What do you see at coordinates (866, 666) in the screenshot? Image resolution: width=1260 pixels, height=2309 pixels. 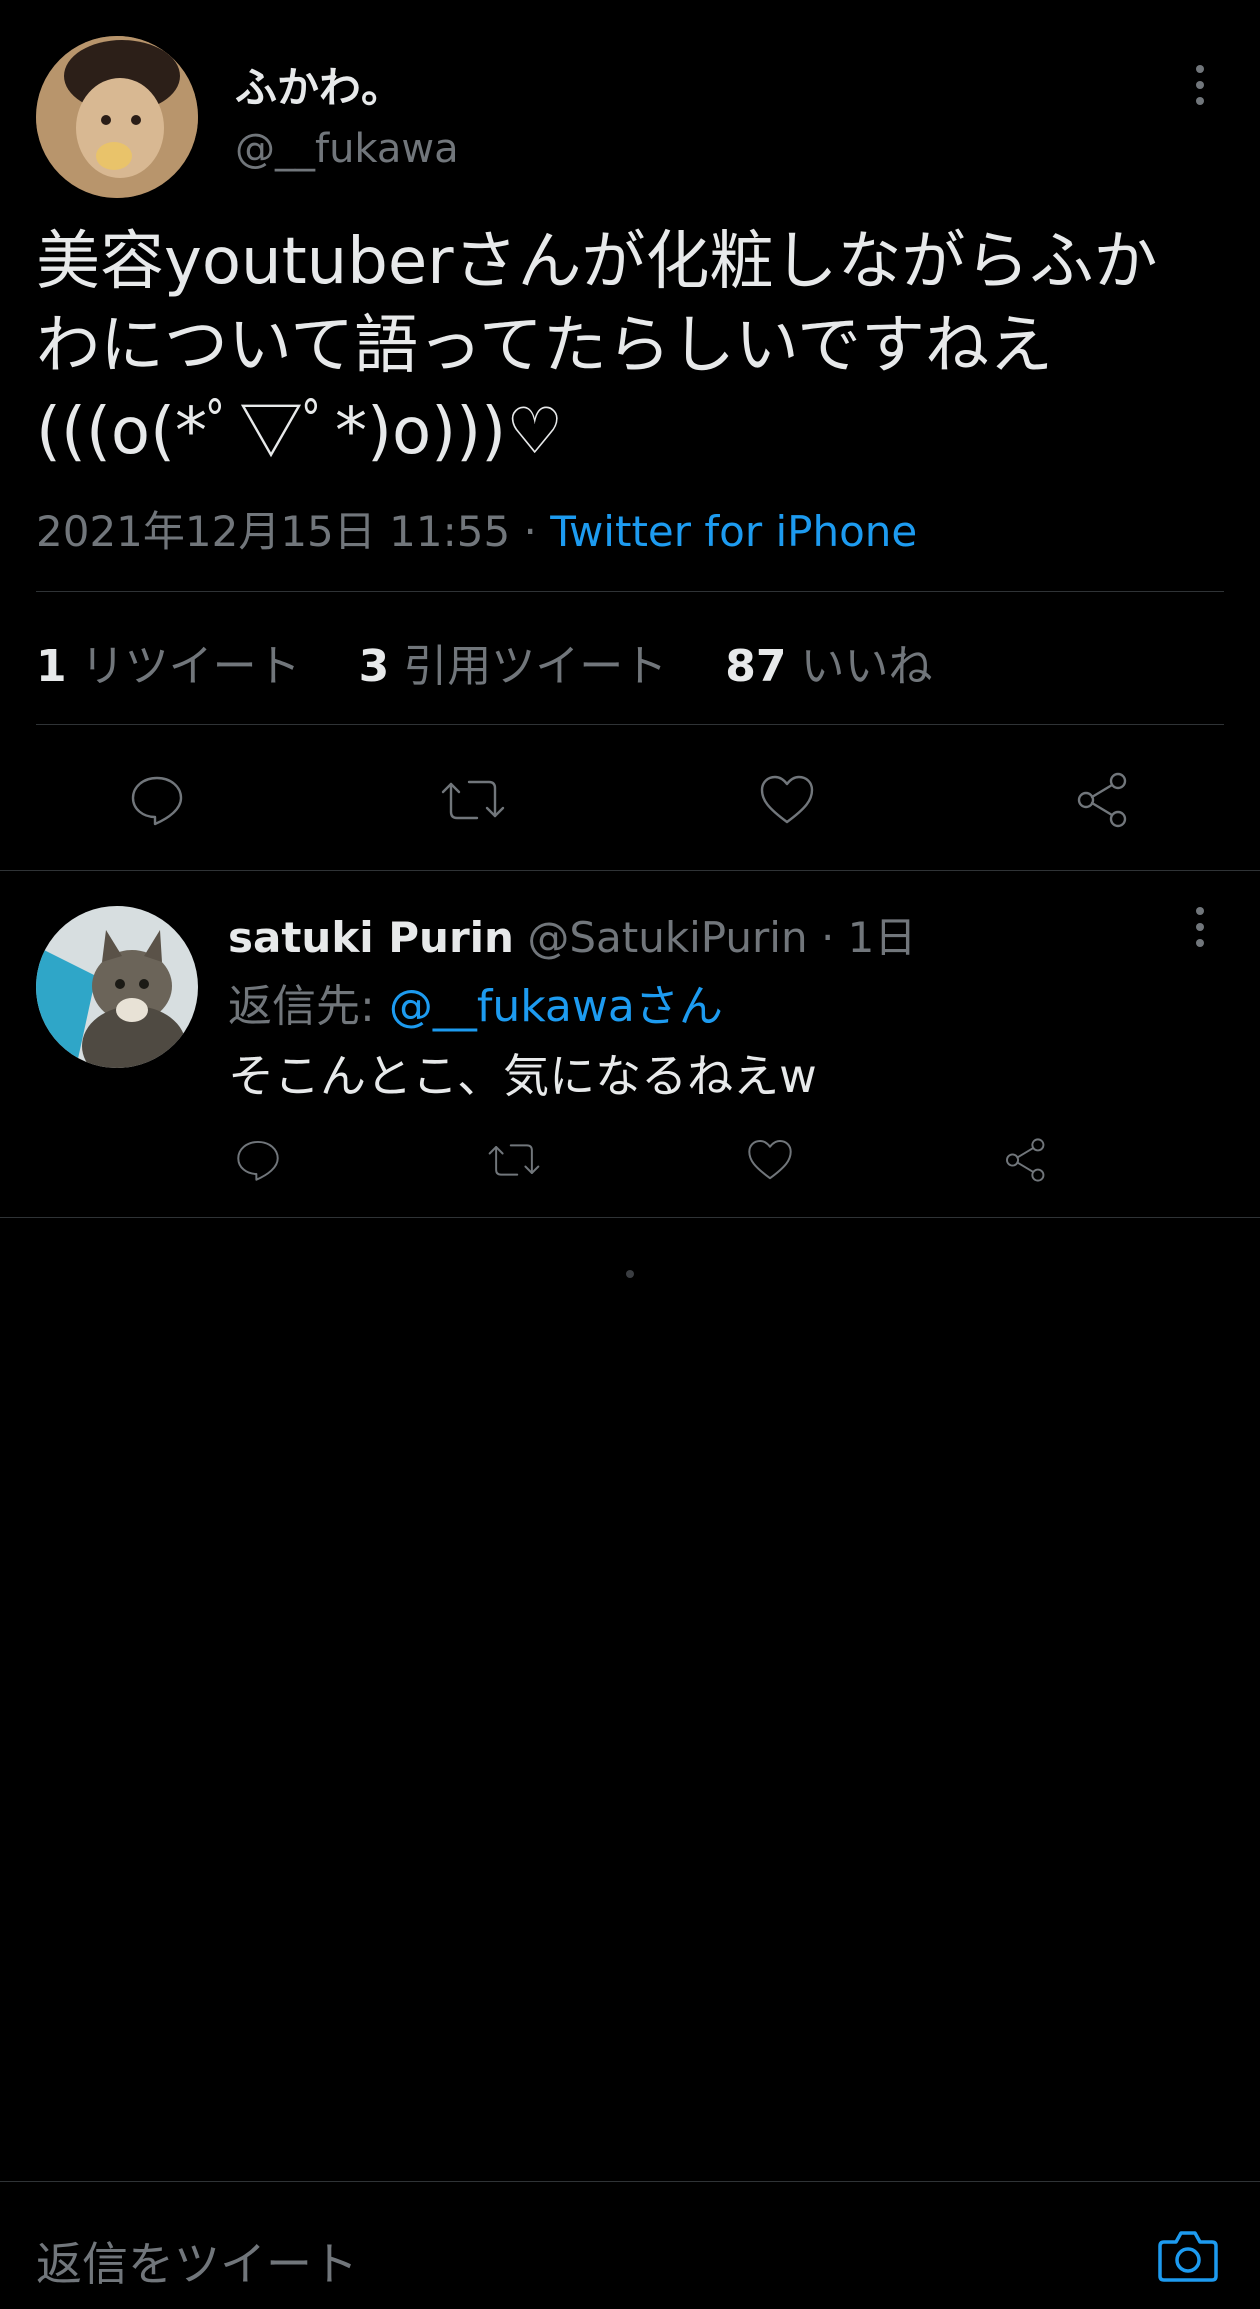 I see `likes-label: いいね` at bounding box center [866, 666].